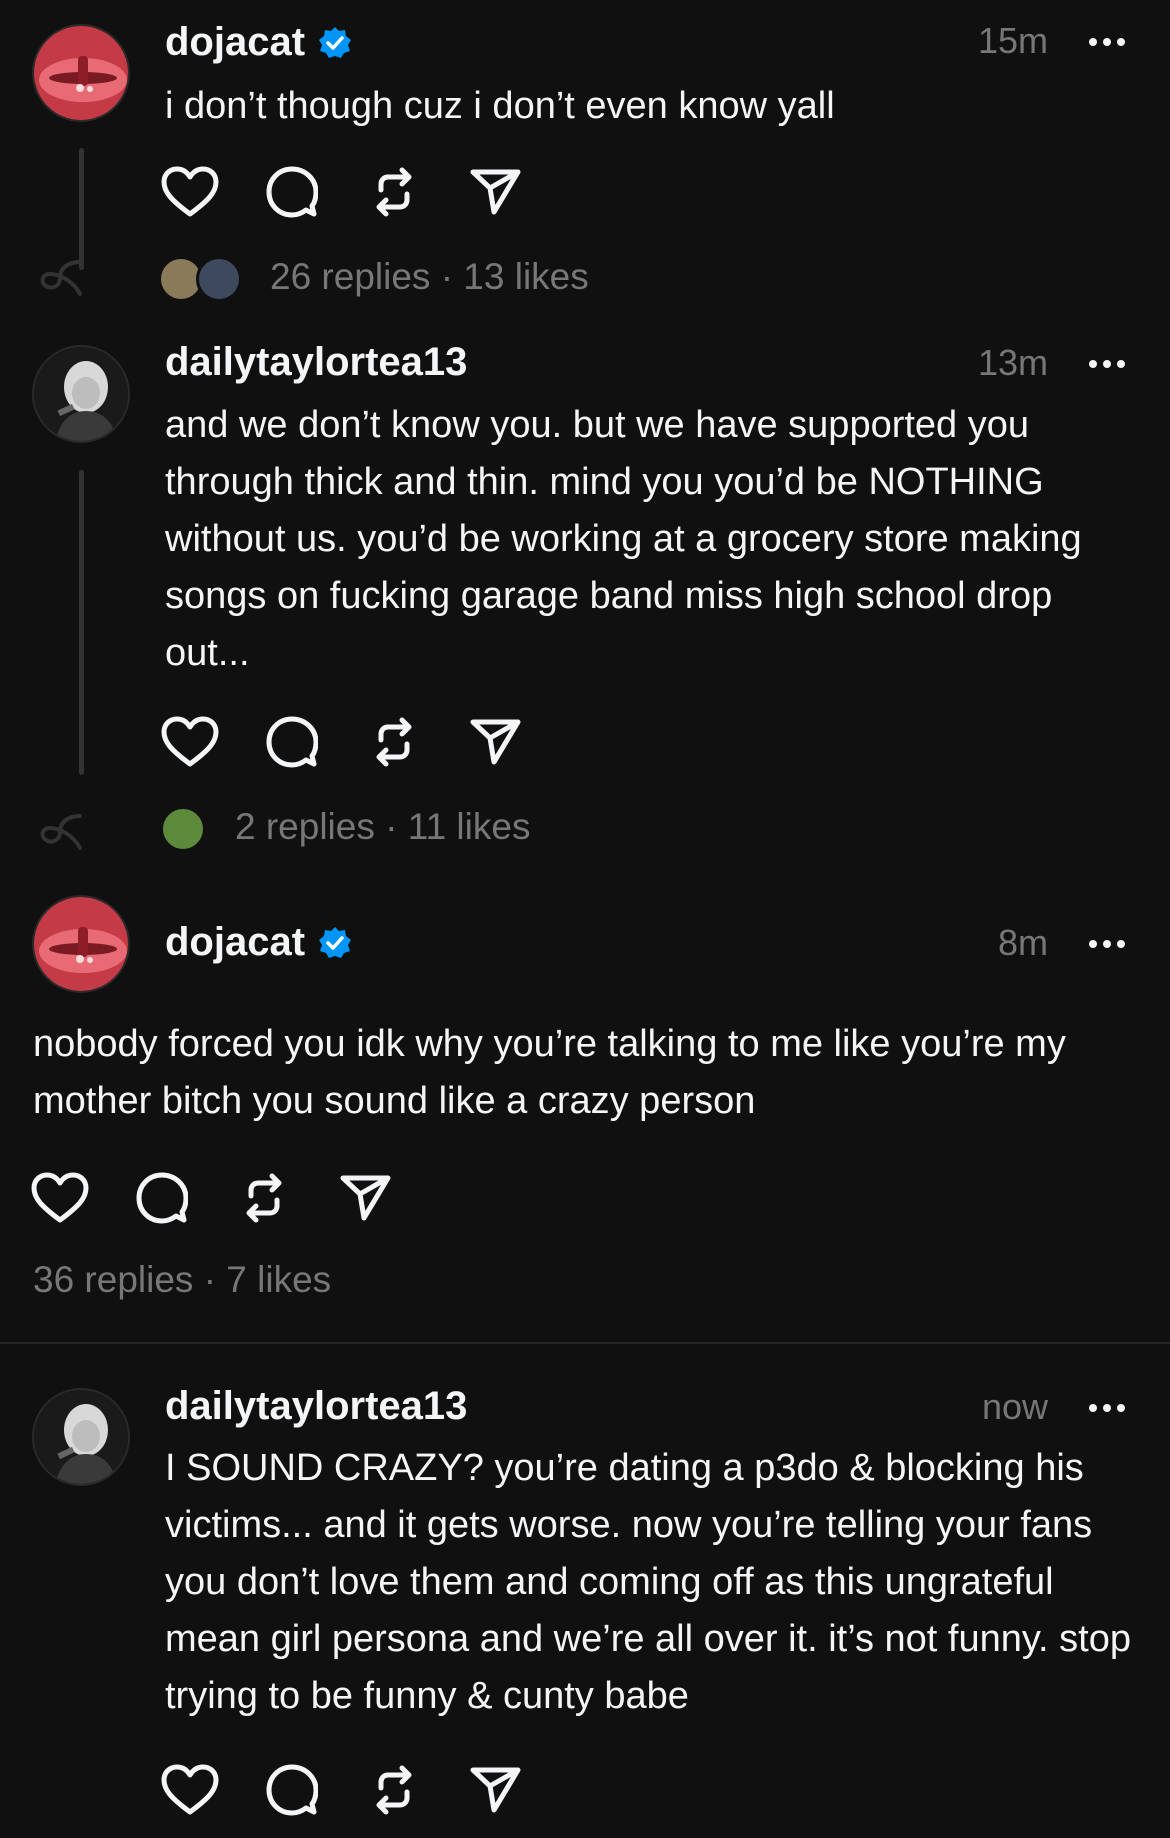 This screenshot has height=1838, width=1170. Describe the element at coordinates (1012, 40) in the screenshot. I see `post-time: 15m` at that location.